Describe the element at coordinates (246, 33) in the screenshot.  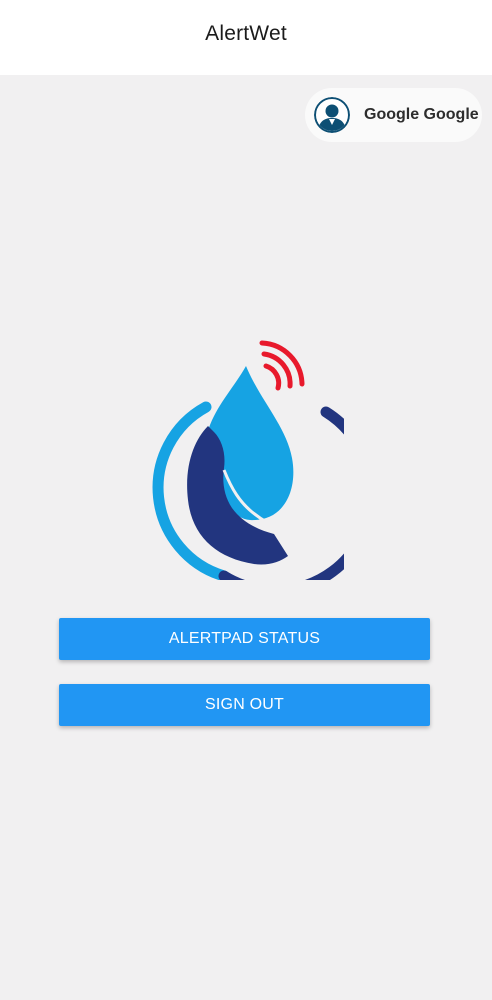
I see `app-title: AlertWet` at that location.